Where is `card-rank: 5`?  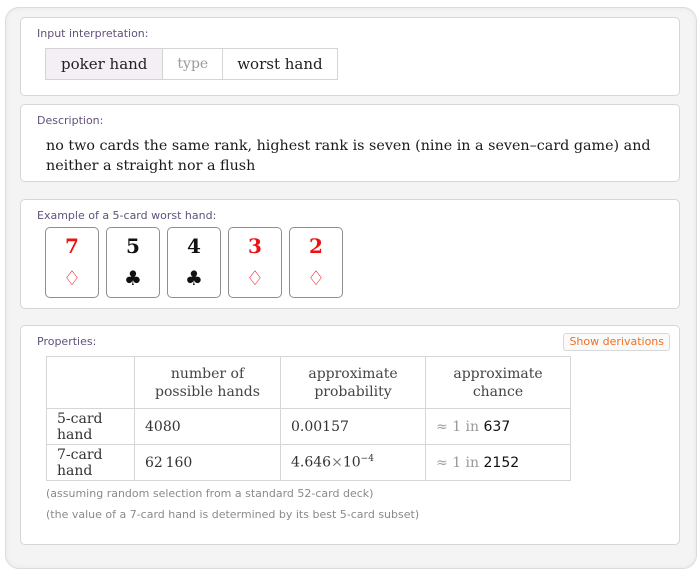 card-rank: 5 is located at coordinates (133, 246).